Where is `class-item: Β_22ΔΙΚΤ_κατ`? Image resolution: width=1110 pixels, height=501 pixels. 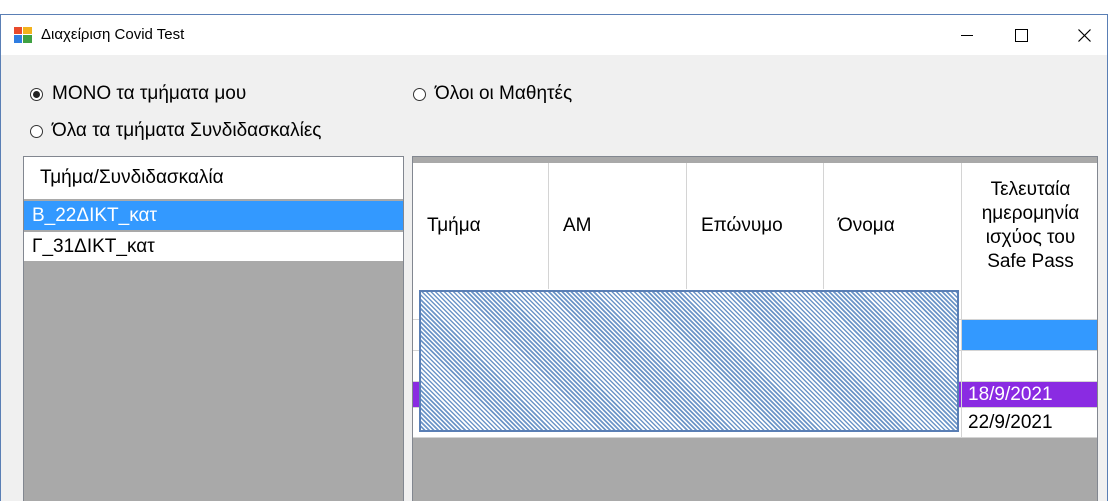 class-item: Β_22ΔΙΚΤ_κατ is located at coordinates (213, 215).